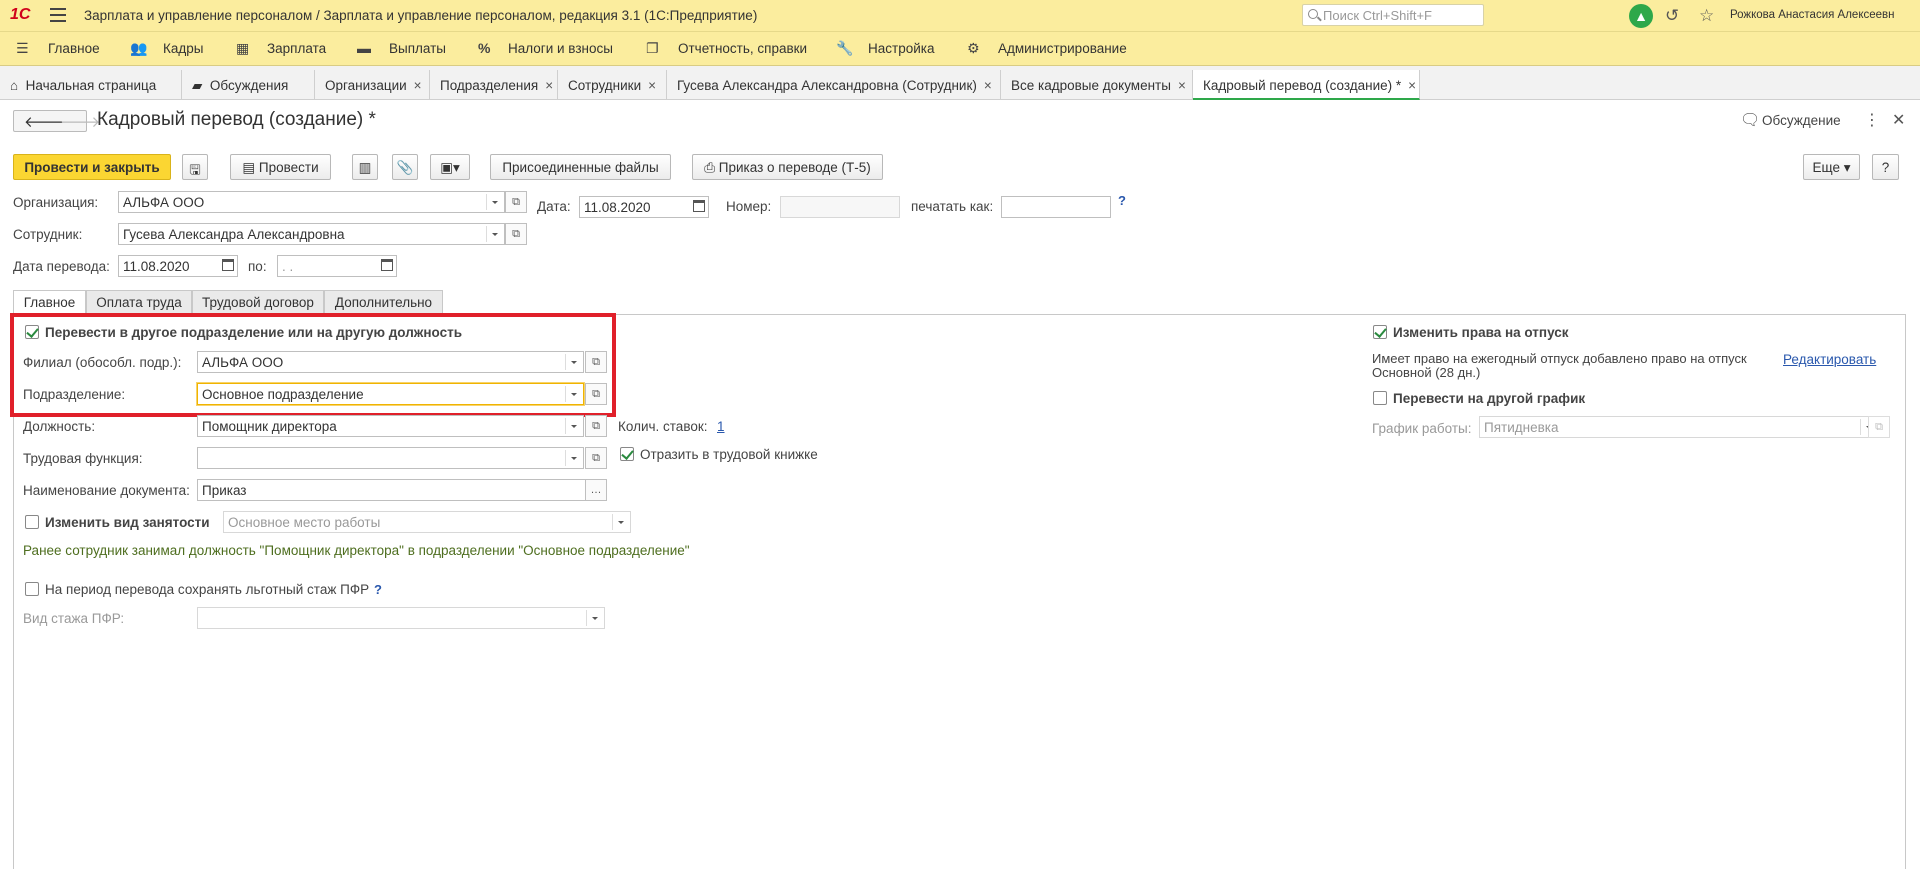 Image resolution: width=1920 pixels, height=869 pixels. I want to click on search-input: Поиск Ctrl+Shift+F, so click(1393, 15).